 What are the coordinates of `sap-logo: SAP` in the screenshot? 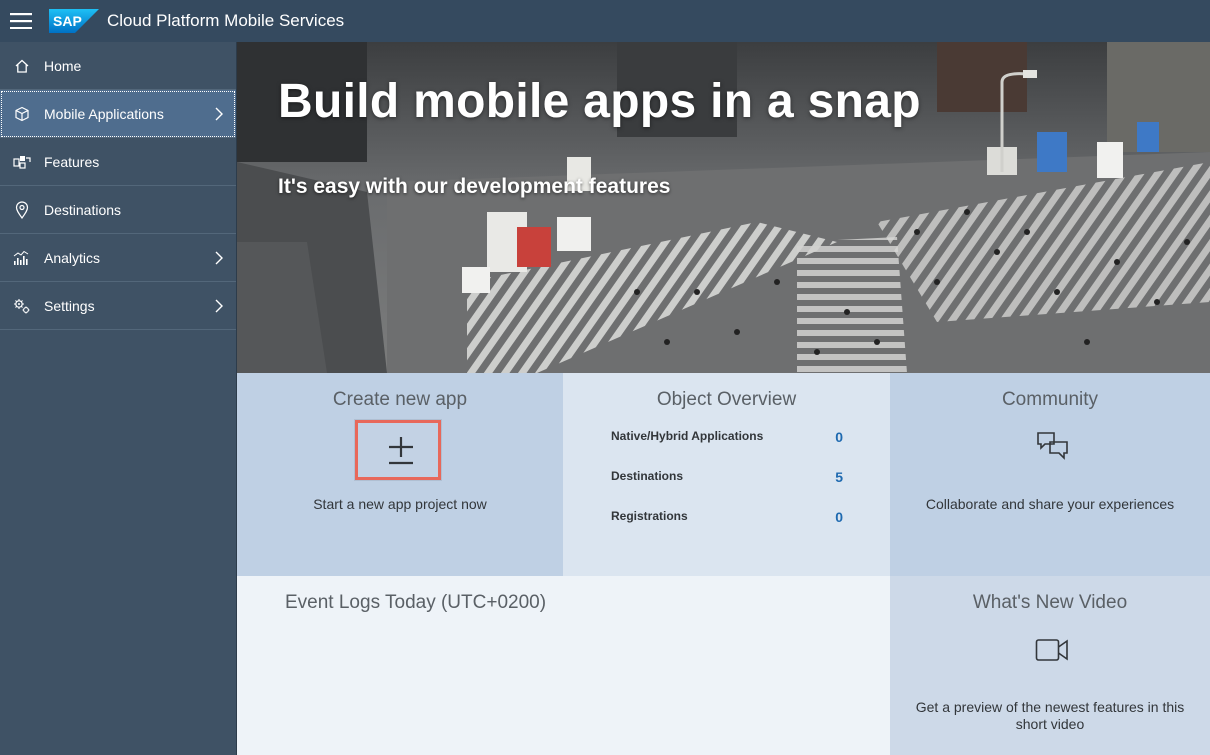 It's located at (74, 21).